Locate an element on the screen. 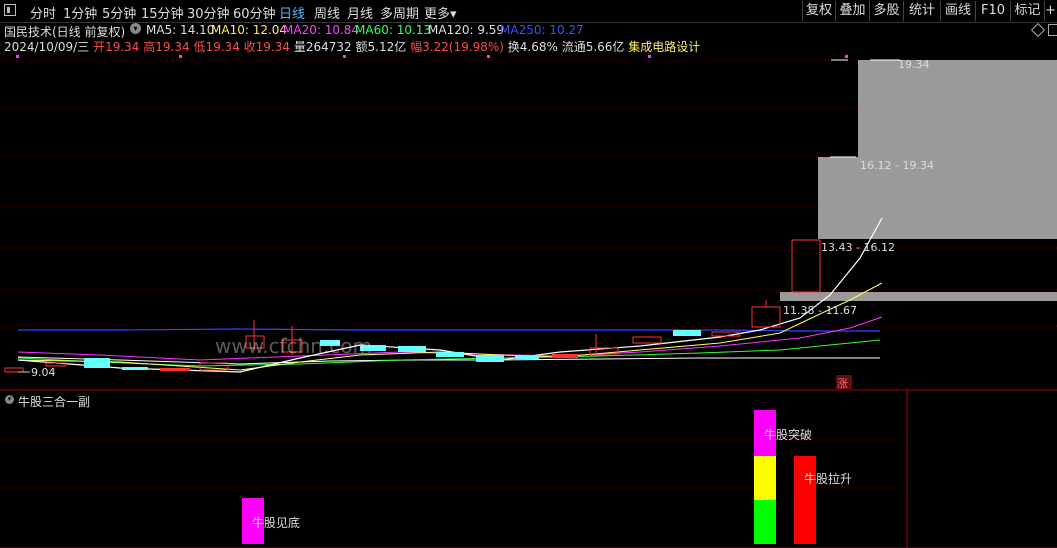 The width and height of the screenshot is (1057, 548). multi-stock-button: 多股 is located at coordinates (886, 11).